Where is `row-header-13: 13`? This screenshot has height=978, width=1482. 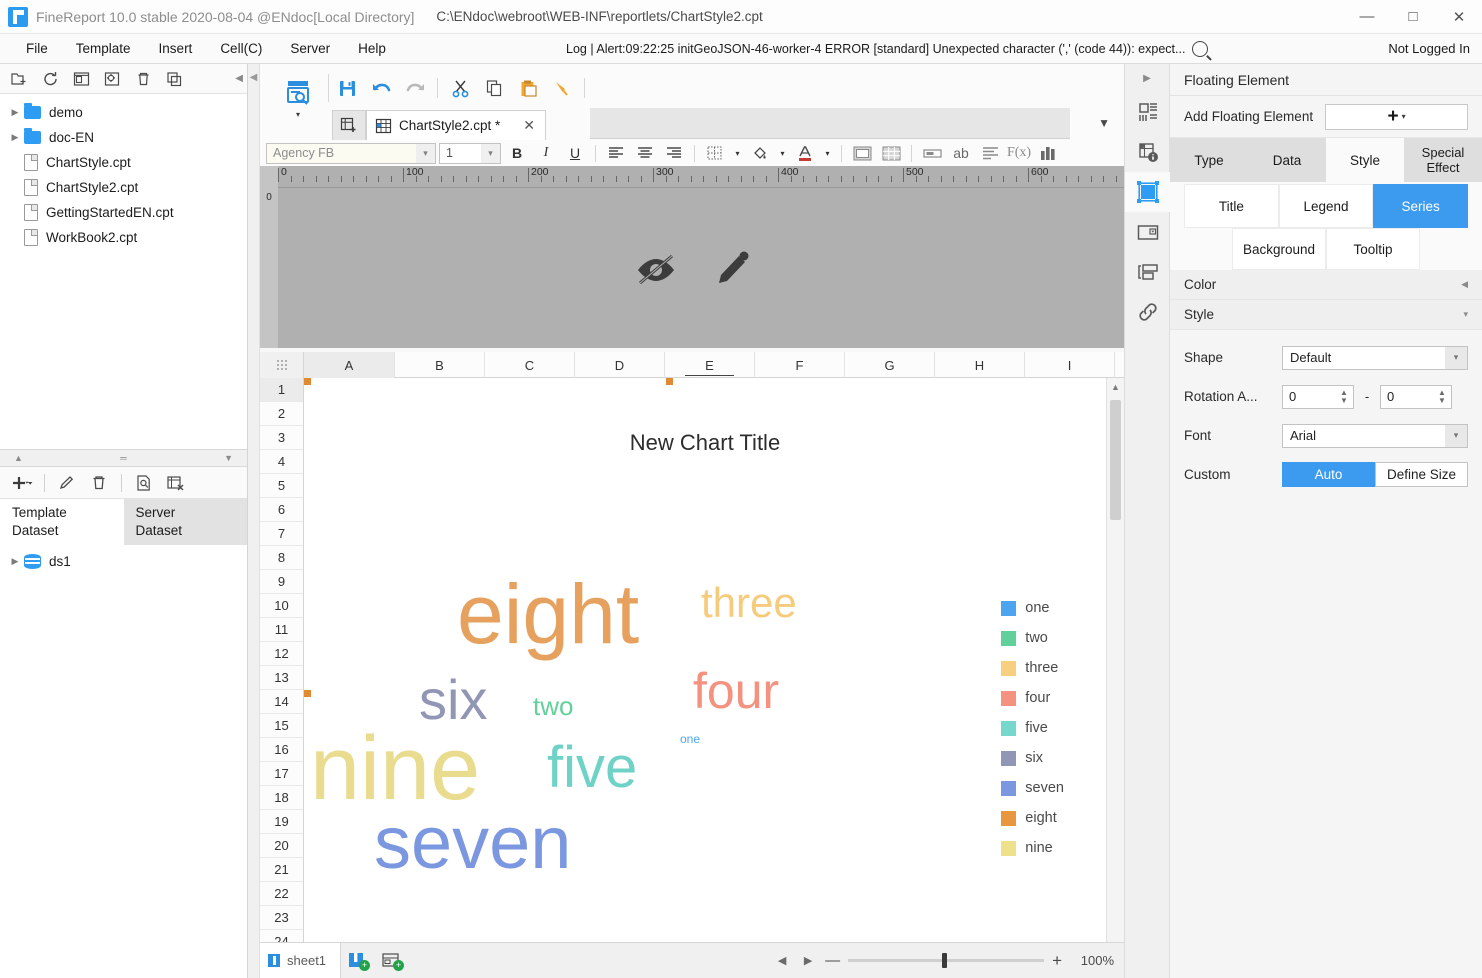
row-header-13: 13 is located at coordinates (281, 678).